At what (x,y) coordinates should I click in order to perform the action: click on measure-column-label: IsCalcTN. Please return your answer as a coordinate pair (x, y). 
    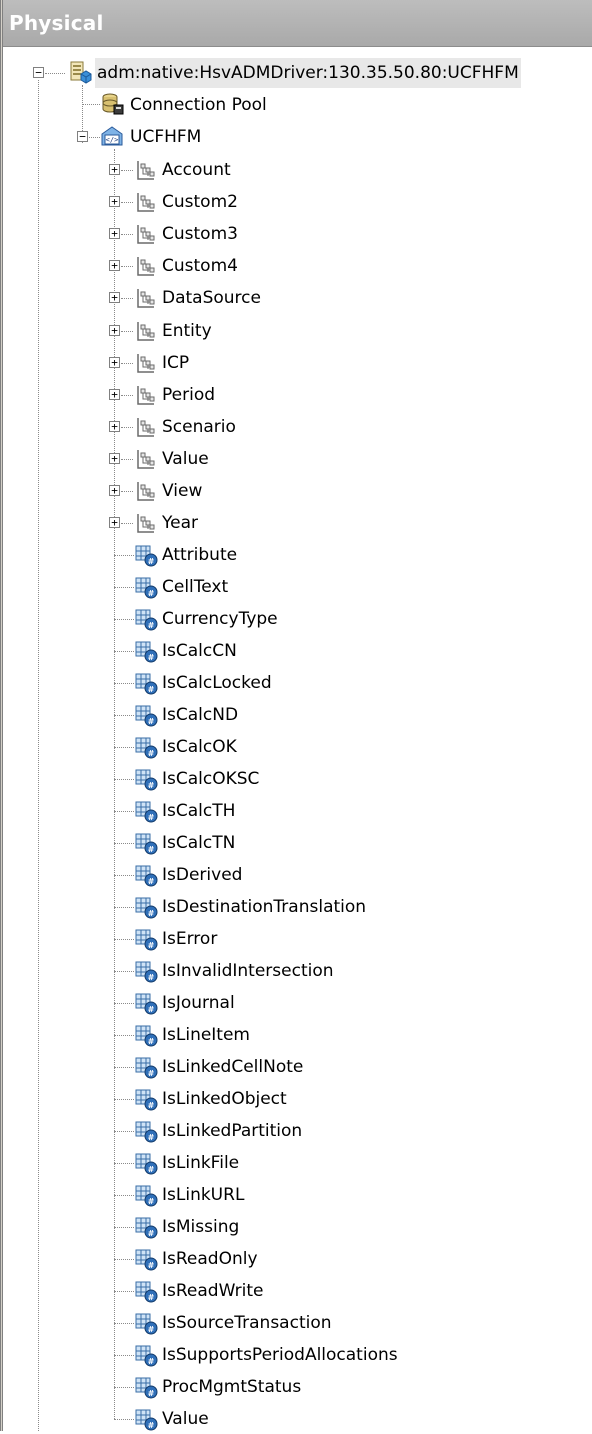
    Looking at the image, I should click on (198, 843).